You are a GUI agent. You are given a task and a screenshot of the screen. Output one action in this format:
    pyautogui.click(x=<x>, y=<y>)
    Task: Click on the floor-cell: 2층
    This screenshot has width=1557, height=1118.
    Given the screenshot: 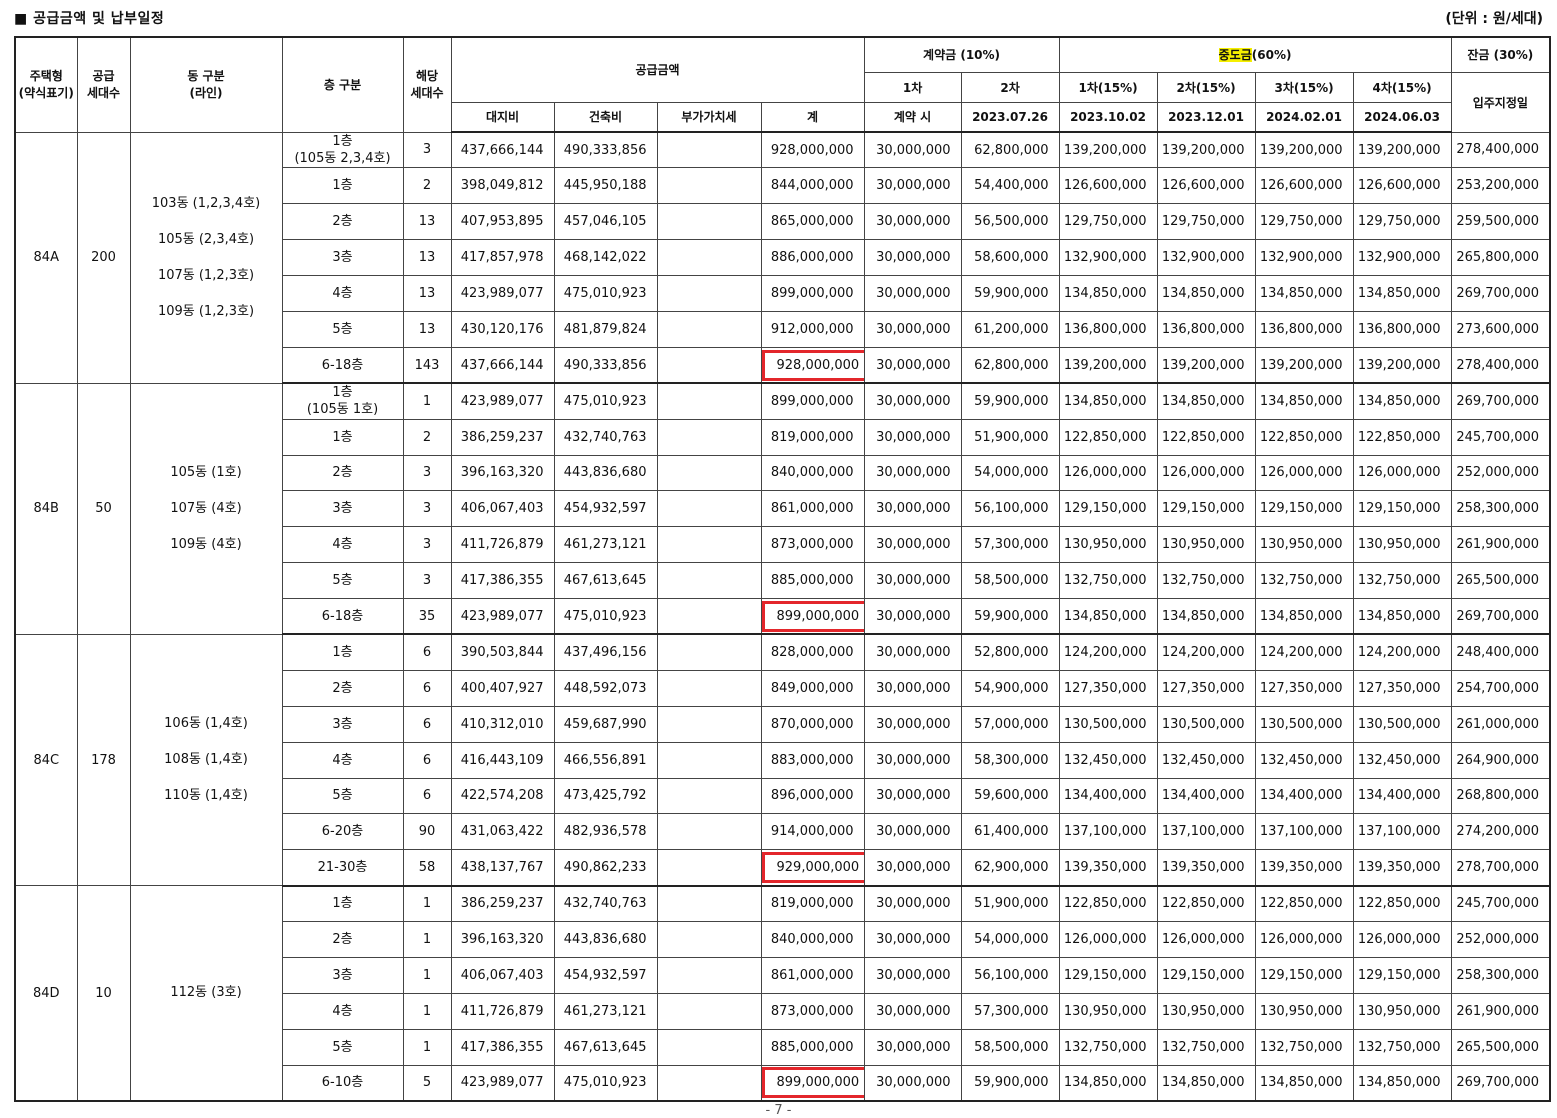 What is the action you would take?
    pyautogui.click(x=342, y=222)
    